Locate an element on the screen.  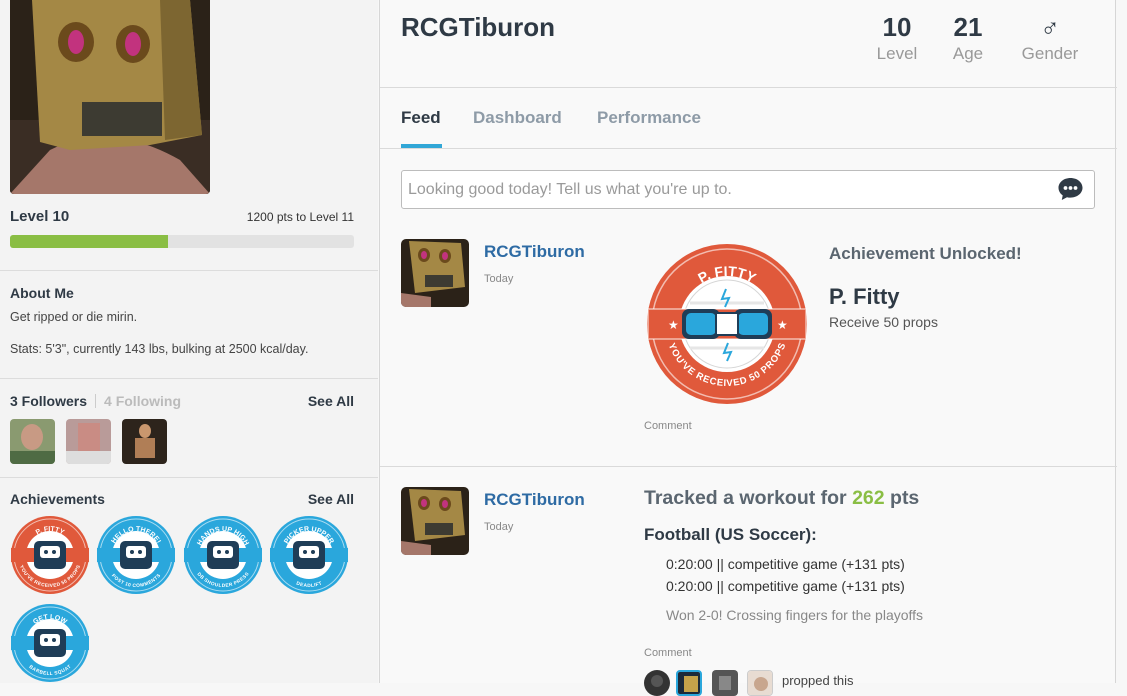
age-stat-label: Age is located at coordinates (968, 53).